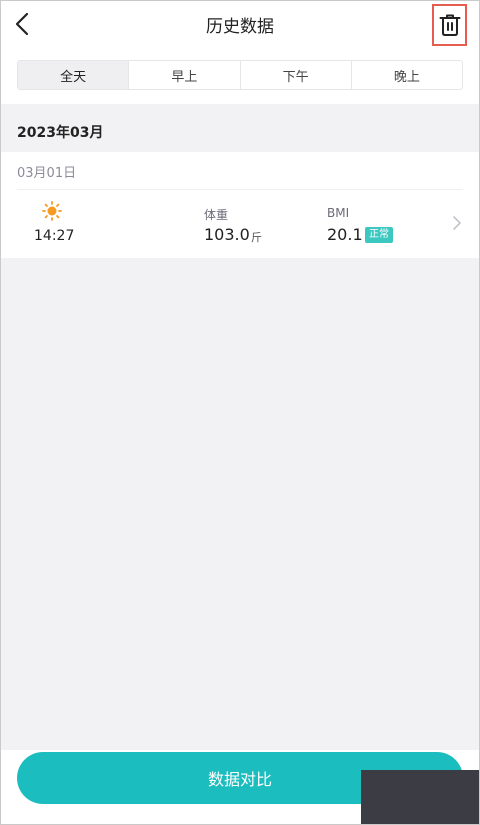 The height and width of the screenshot is (825, 480). I want to click on delete-button, so click(449, 25).